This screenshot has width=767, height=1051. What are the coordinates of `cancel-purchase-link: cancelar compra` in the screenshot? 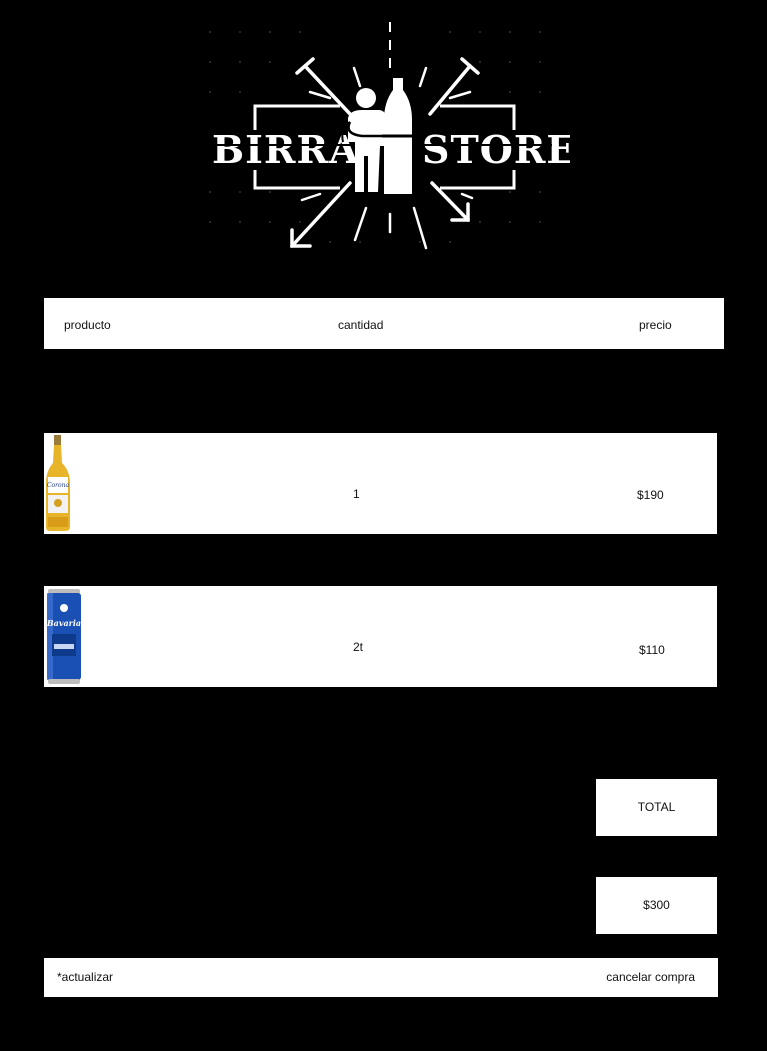 It's located at (650, 977).